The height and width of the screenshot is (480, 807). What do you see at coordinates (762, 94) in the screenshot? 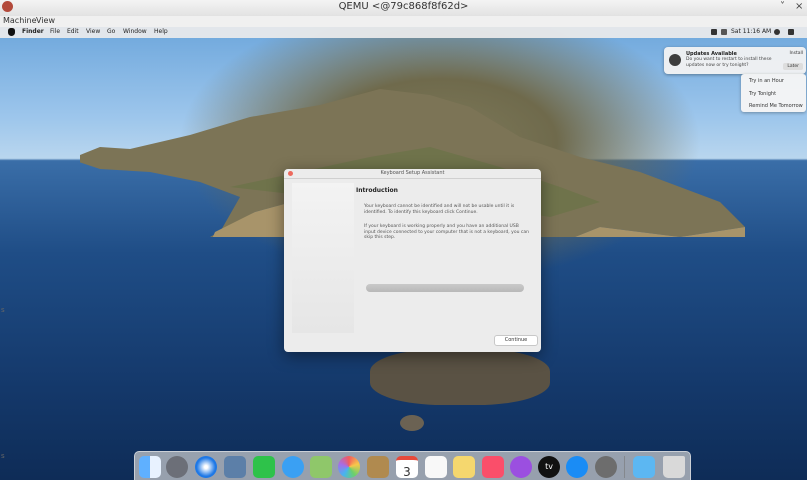
I see `menu-item-try-tonight: Try Tonight` at bounding box center [762, 94].